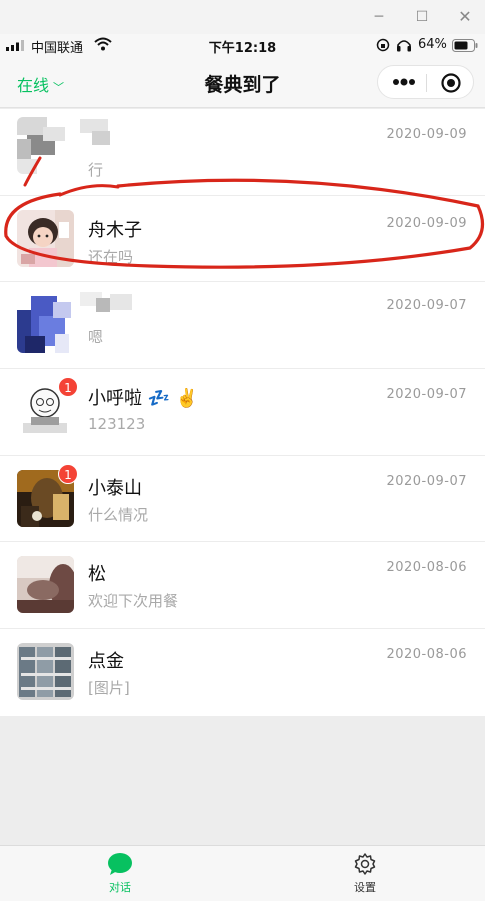 Image resolution: width=485 pixels, height=901 pixels. What do you see at coordinates (143, 399) in the screenshot?
I see `chat-name: 小呼啦 💤 ✌️` at bounding box center [143, 399].